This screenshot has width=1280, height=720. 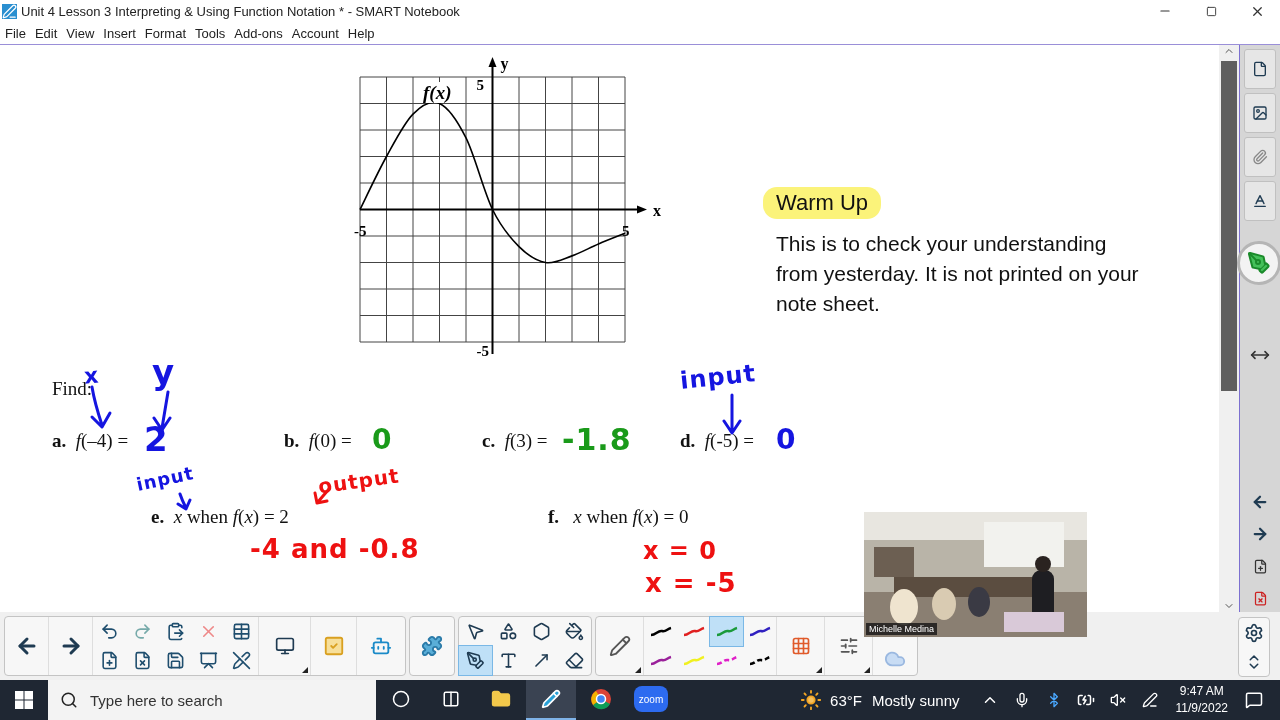 What do you see at coordinates (258, 33) in the screenshot?
I see `menu-item: Add-ons` at bounding box center [258, 33].